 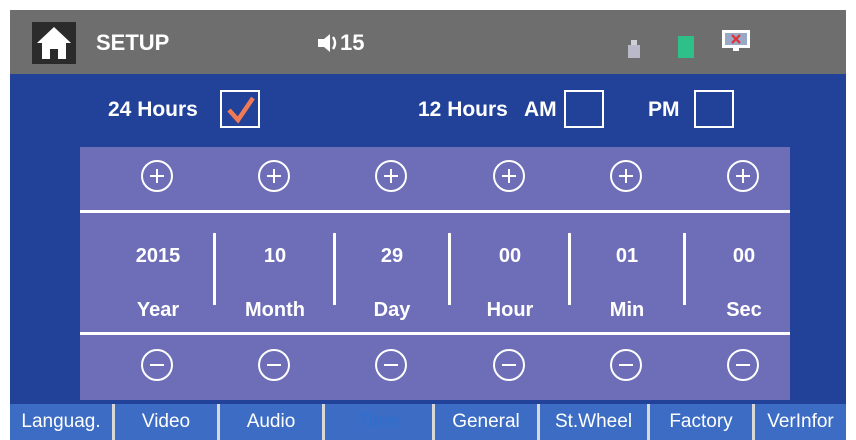 What do you see at coordinates (744, 256) in the screenshot?
I see `sec-value: 00` at bounding box center [744, 256].